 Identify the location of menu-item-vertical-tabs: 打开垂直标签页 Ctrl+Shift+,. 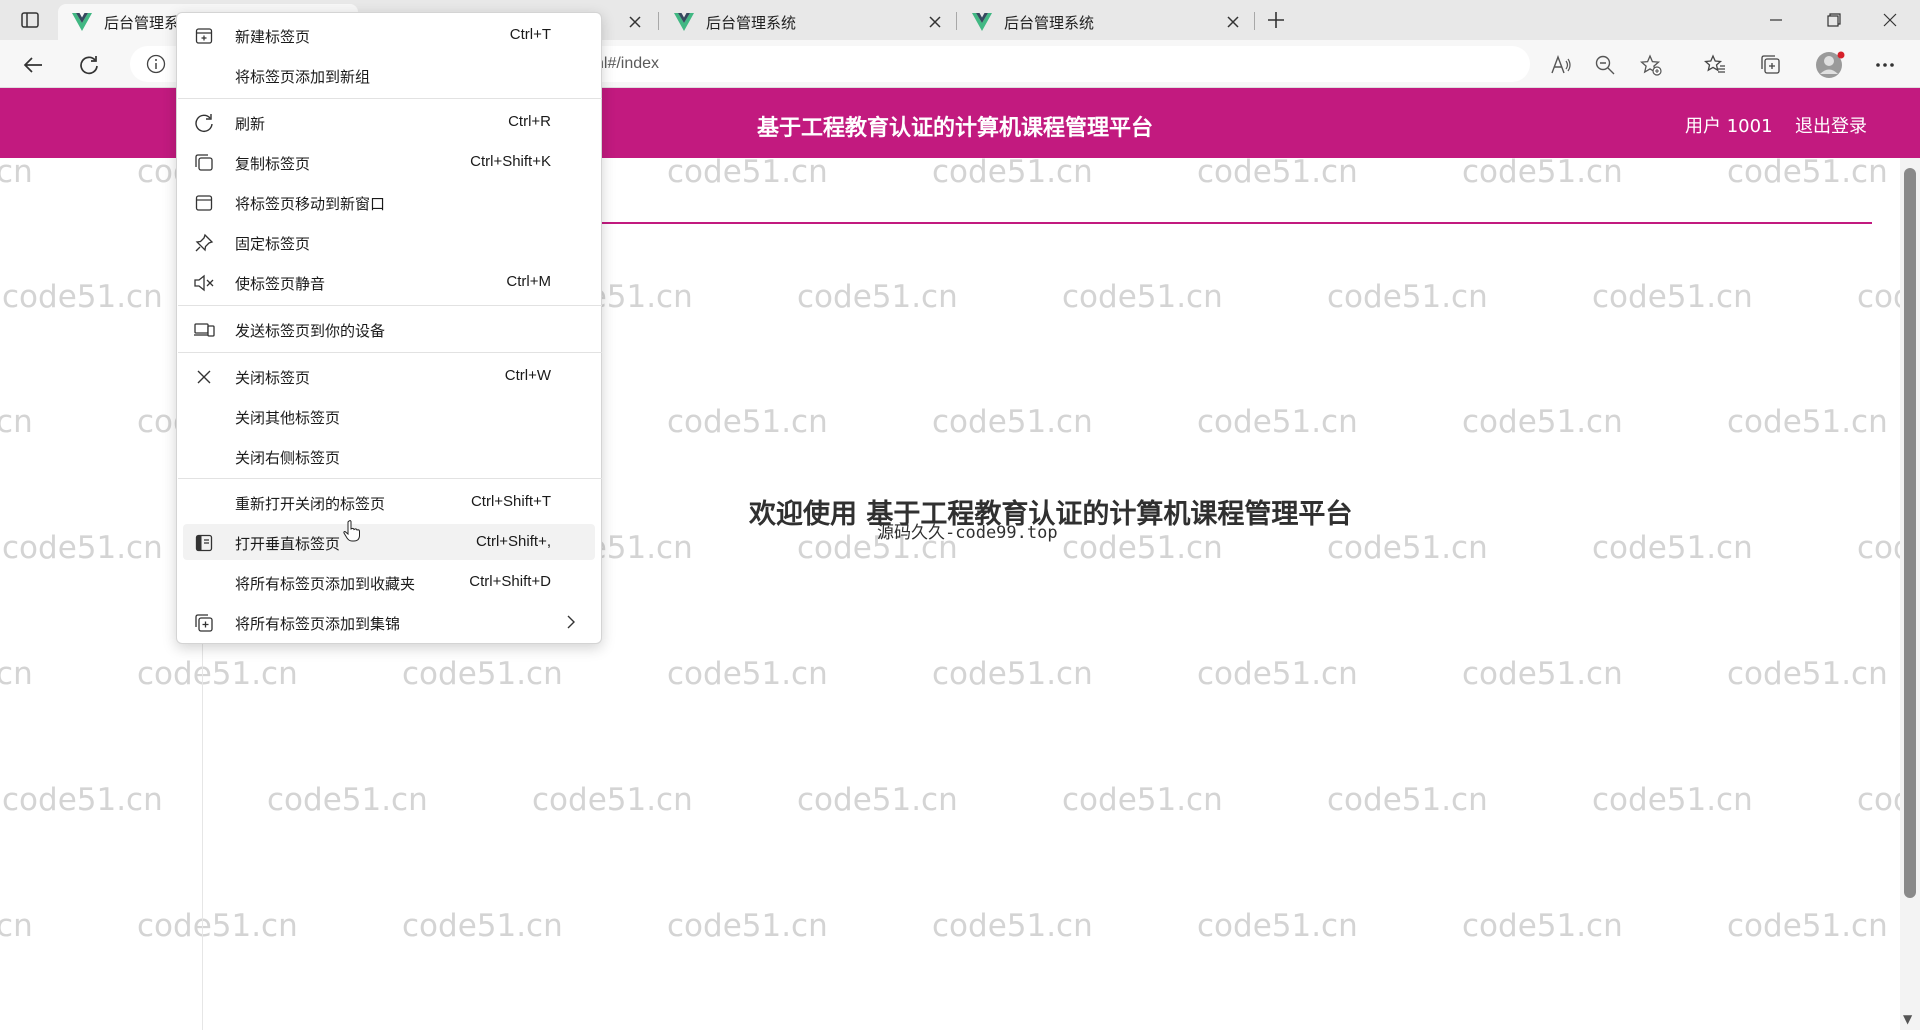
(389, 542).